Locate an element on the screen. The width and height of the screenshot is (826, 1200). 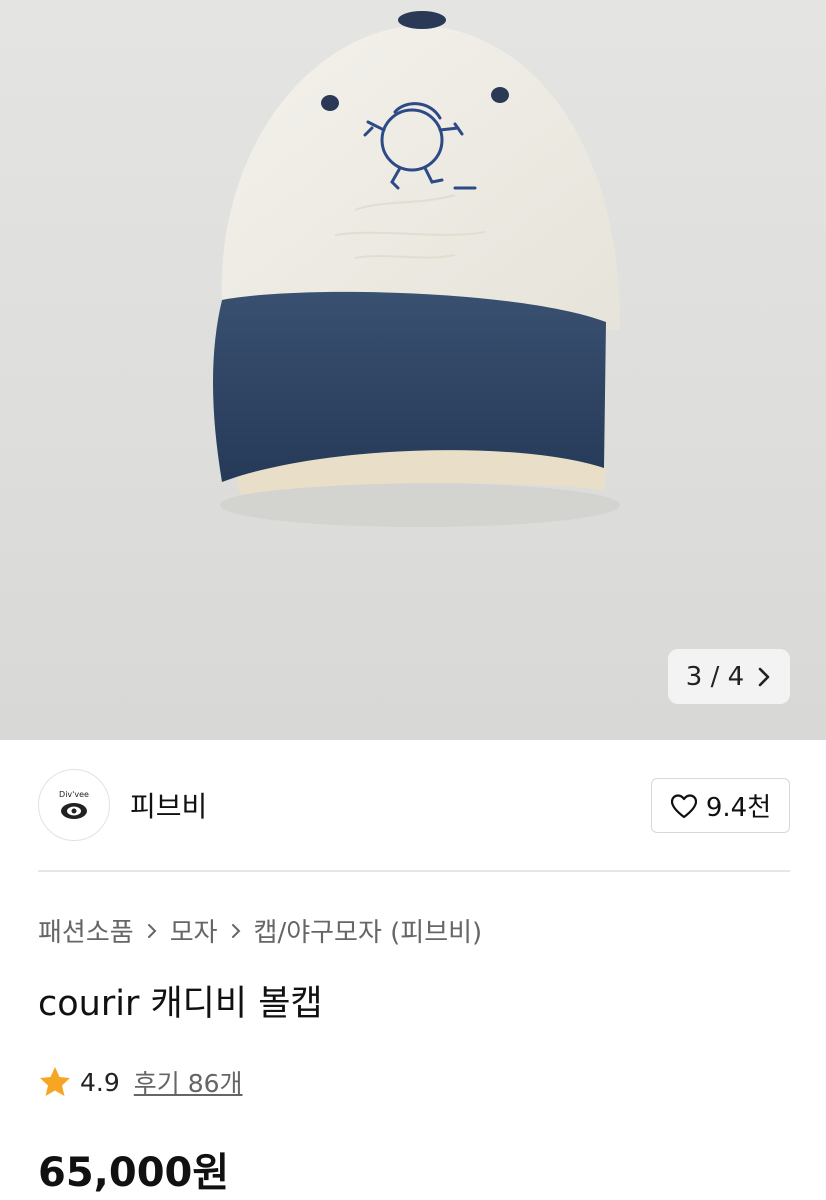
seller-avatar: Div'vee is located at coordinates (74, 805).